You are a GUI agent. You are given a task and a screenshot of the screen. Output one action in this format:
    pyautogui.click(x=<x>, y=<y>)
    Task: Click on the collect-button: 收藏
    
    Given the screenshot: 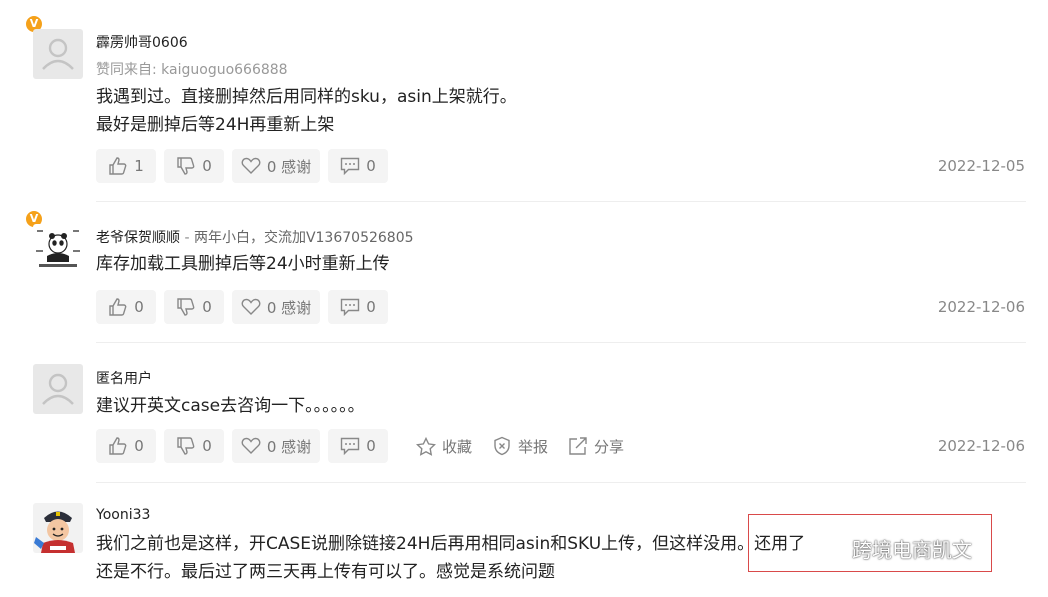 What is the action you would take?
    pyautogui.click(x=444, y=446)
    